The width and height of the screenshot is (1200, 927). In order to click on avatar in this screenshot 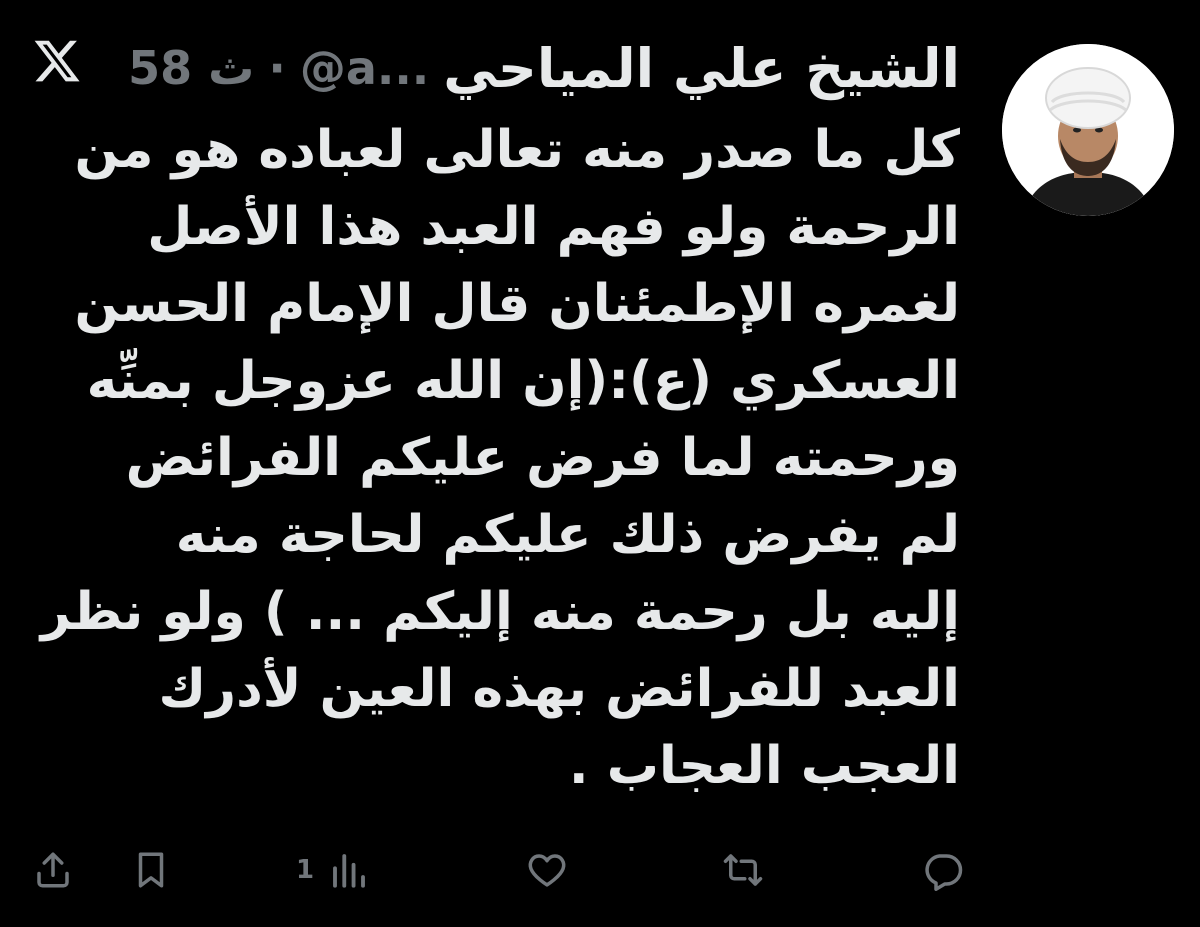, I will do `click(1088, 130)`.